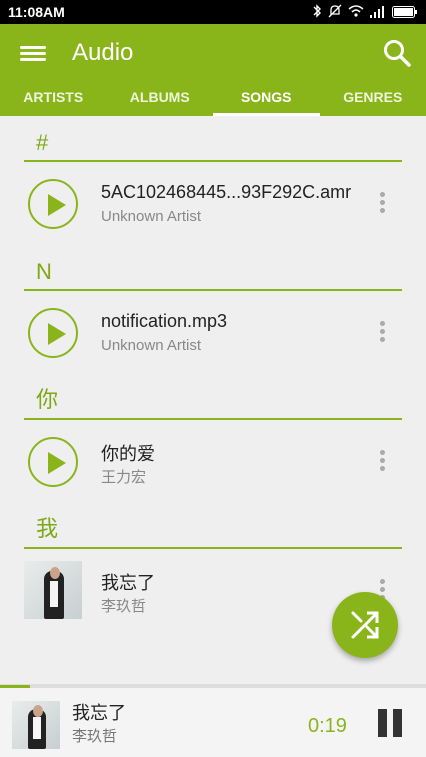  I want to click on section-header: 我, so click(213, 526).